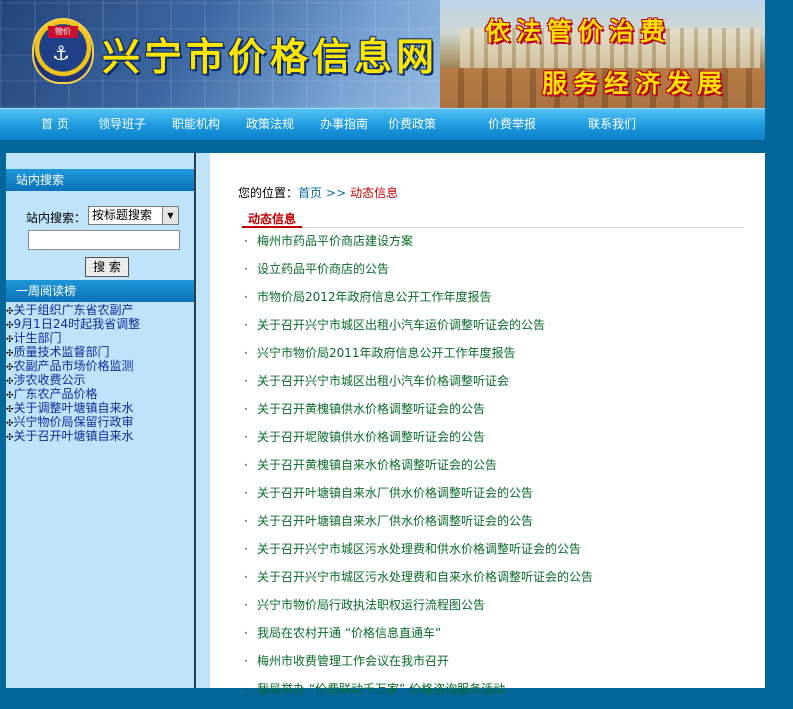 Image resolution: width=793 pixels, height=709 pixels. What do you see at coordinates (323, 269) in the screenshot?
I see `news-link: 设立药品平价商店的公告` at bounding box center [323, 269].